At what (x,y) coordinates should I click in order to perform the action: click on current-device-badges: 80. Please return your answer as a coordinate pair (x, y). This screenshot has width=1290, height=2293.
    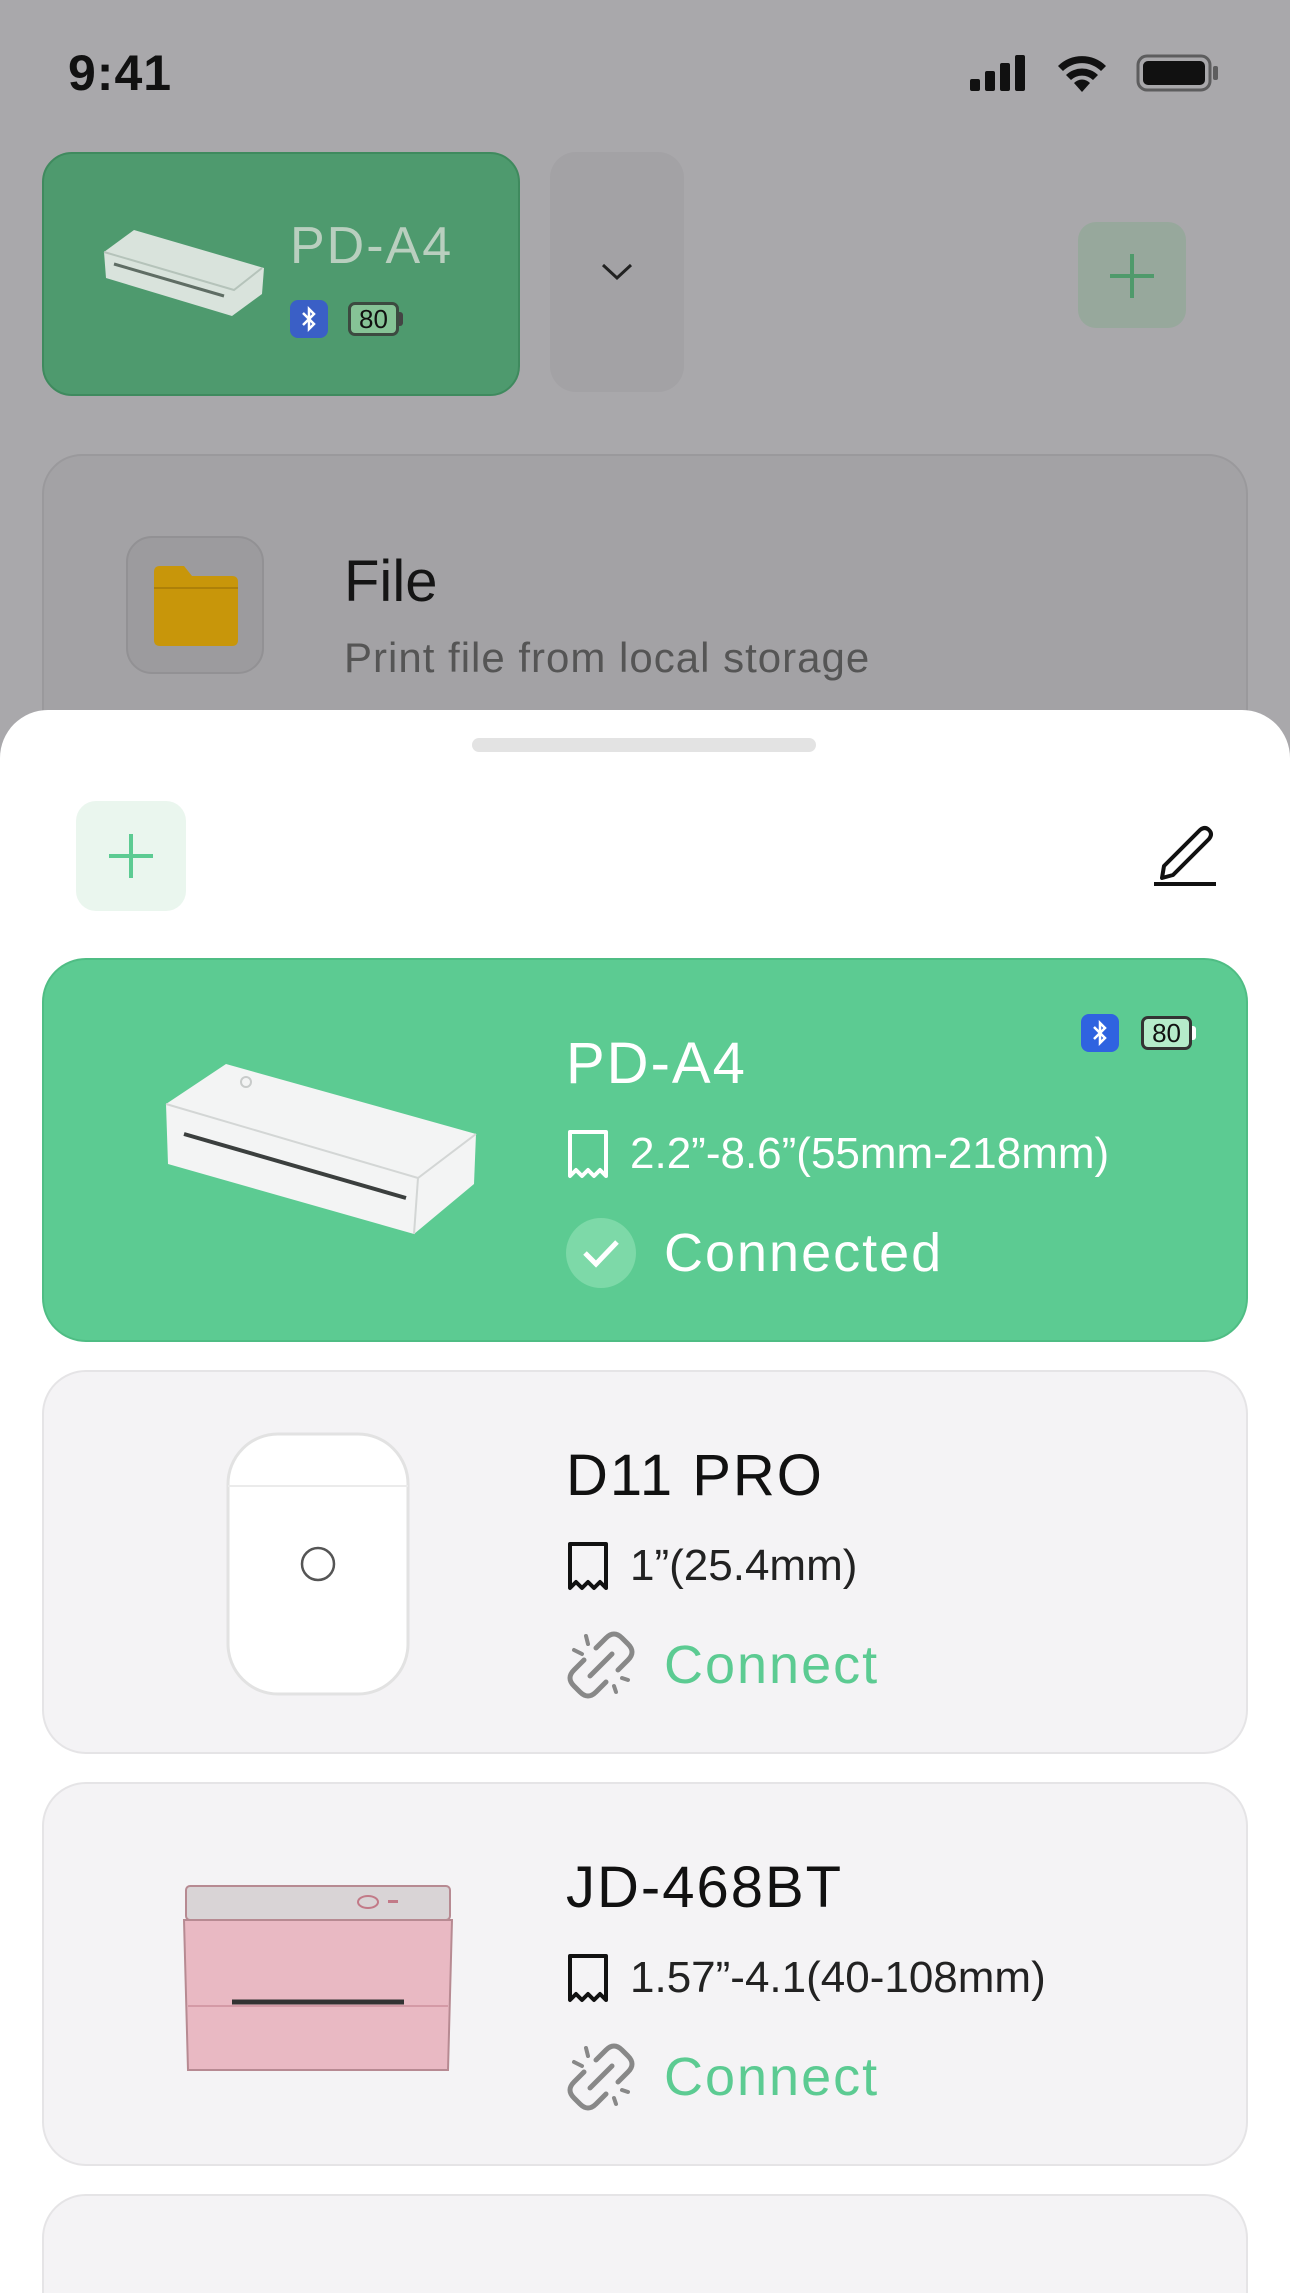
    Looking at the image, I should click on (346, 319).